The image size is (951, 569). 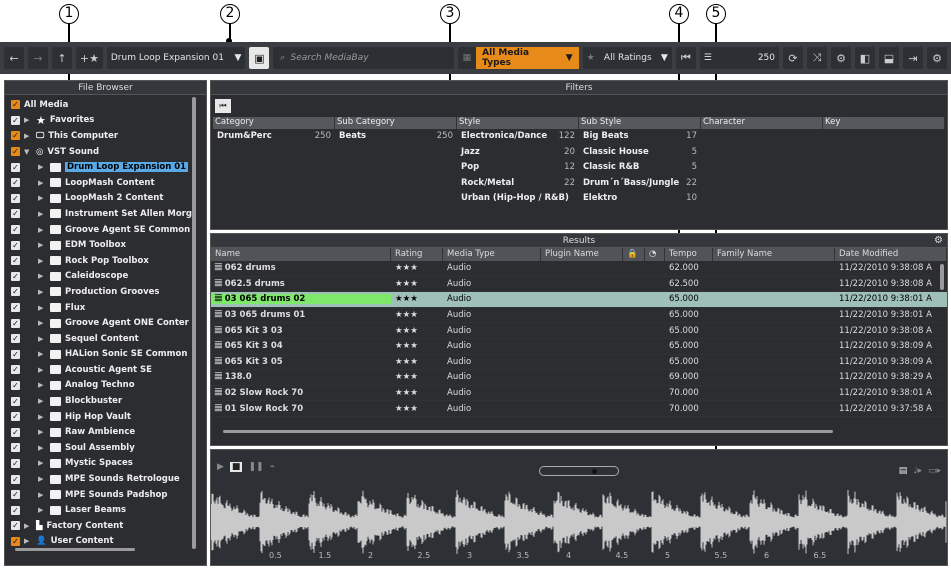 I want to click on play-in-context-icon: ▭▸, so click(x=934, y=471).